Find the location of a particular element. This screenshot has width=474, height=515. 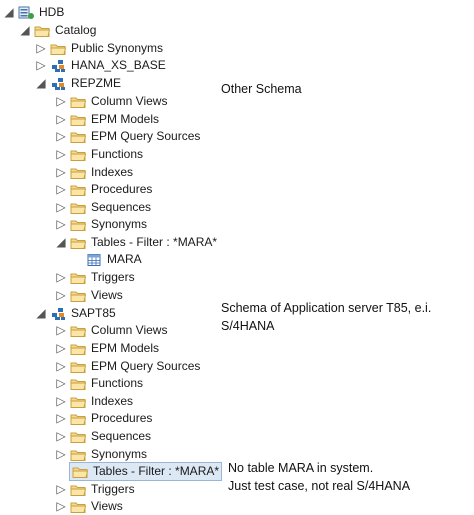

tree-node-sapt85-tables-filter: Tables - Filter : *MARA* is located at coordinates (145, 471).